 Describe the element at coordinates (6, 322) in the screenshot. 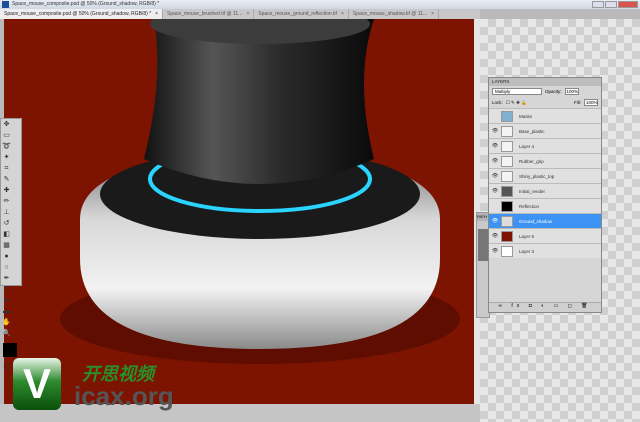

I see `hand-tool-icon: ✋` at that location.